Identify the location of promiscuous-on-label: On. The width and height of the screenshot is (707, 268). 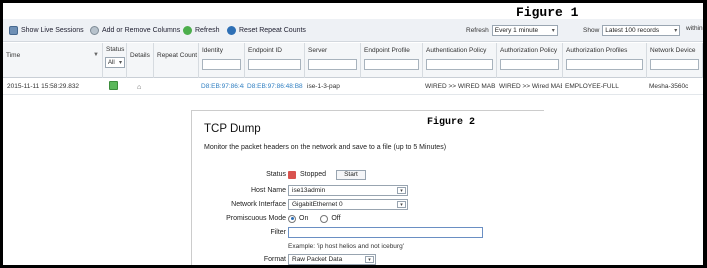
(304, 218).